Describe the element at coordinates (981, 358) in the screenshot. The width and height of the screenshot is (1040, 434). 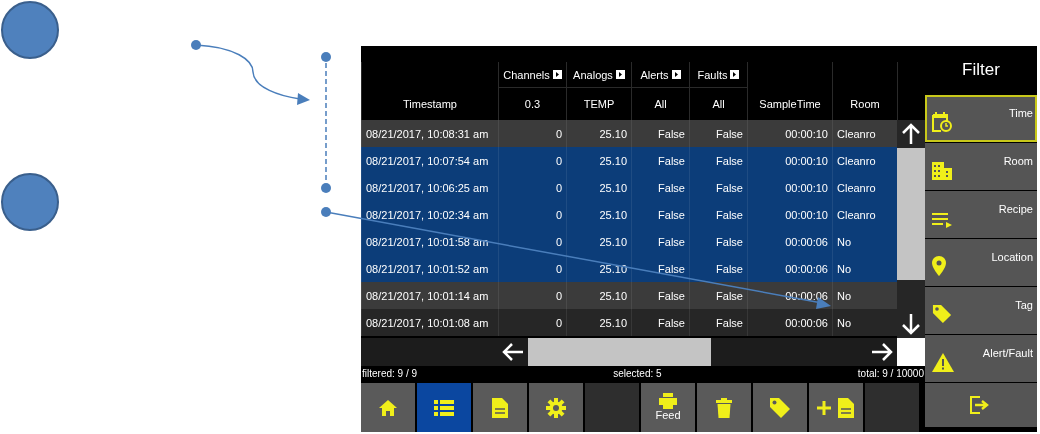
I see `filter-button: Alert/Fault` at that location.